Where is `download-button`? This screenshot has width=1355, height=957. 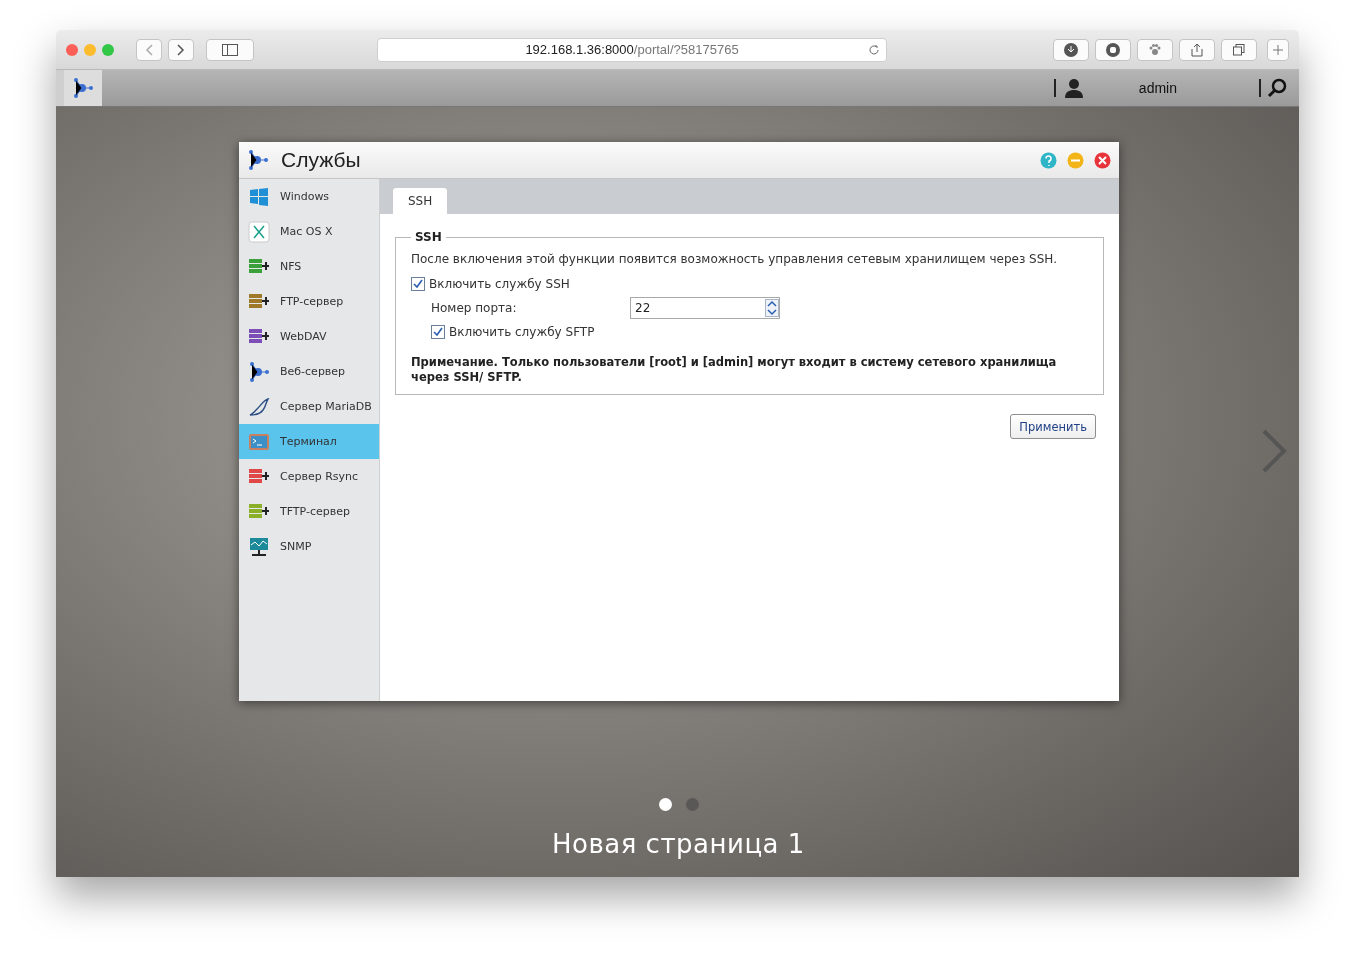 download-button is located at coordinates (1071, 49).